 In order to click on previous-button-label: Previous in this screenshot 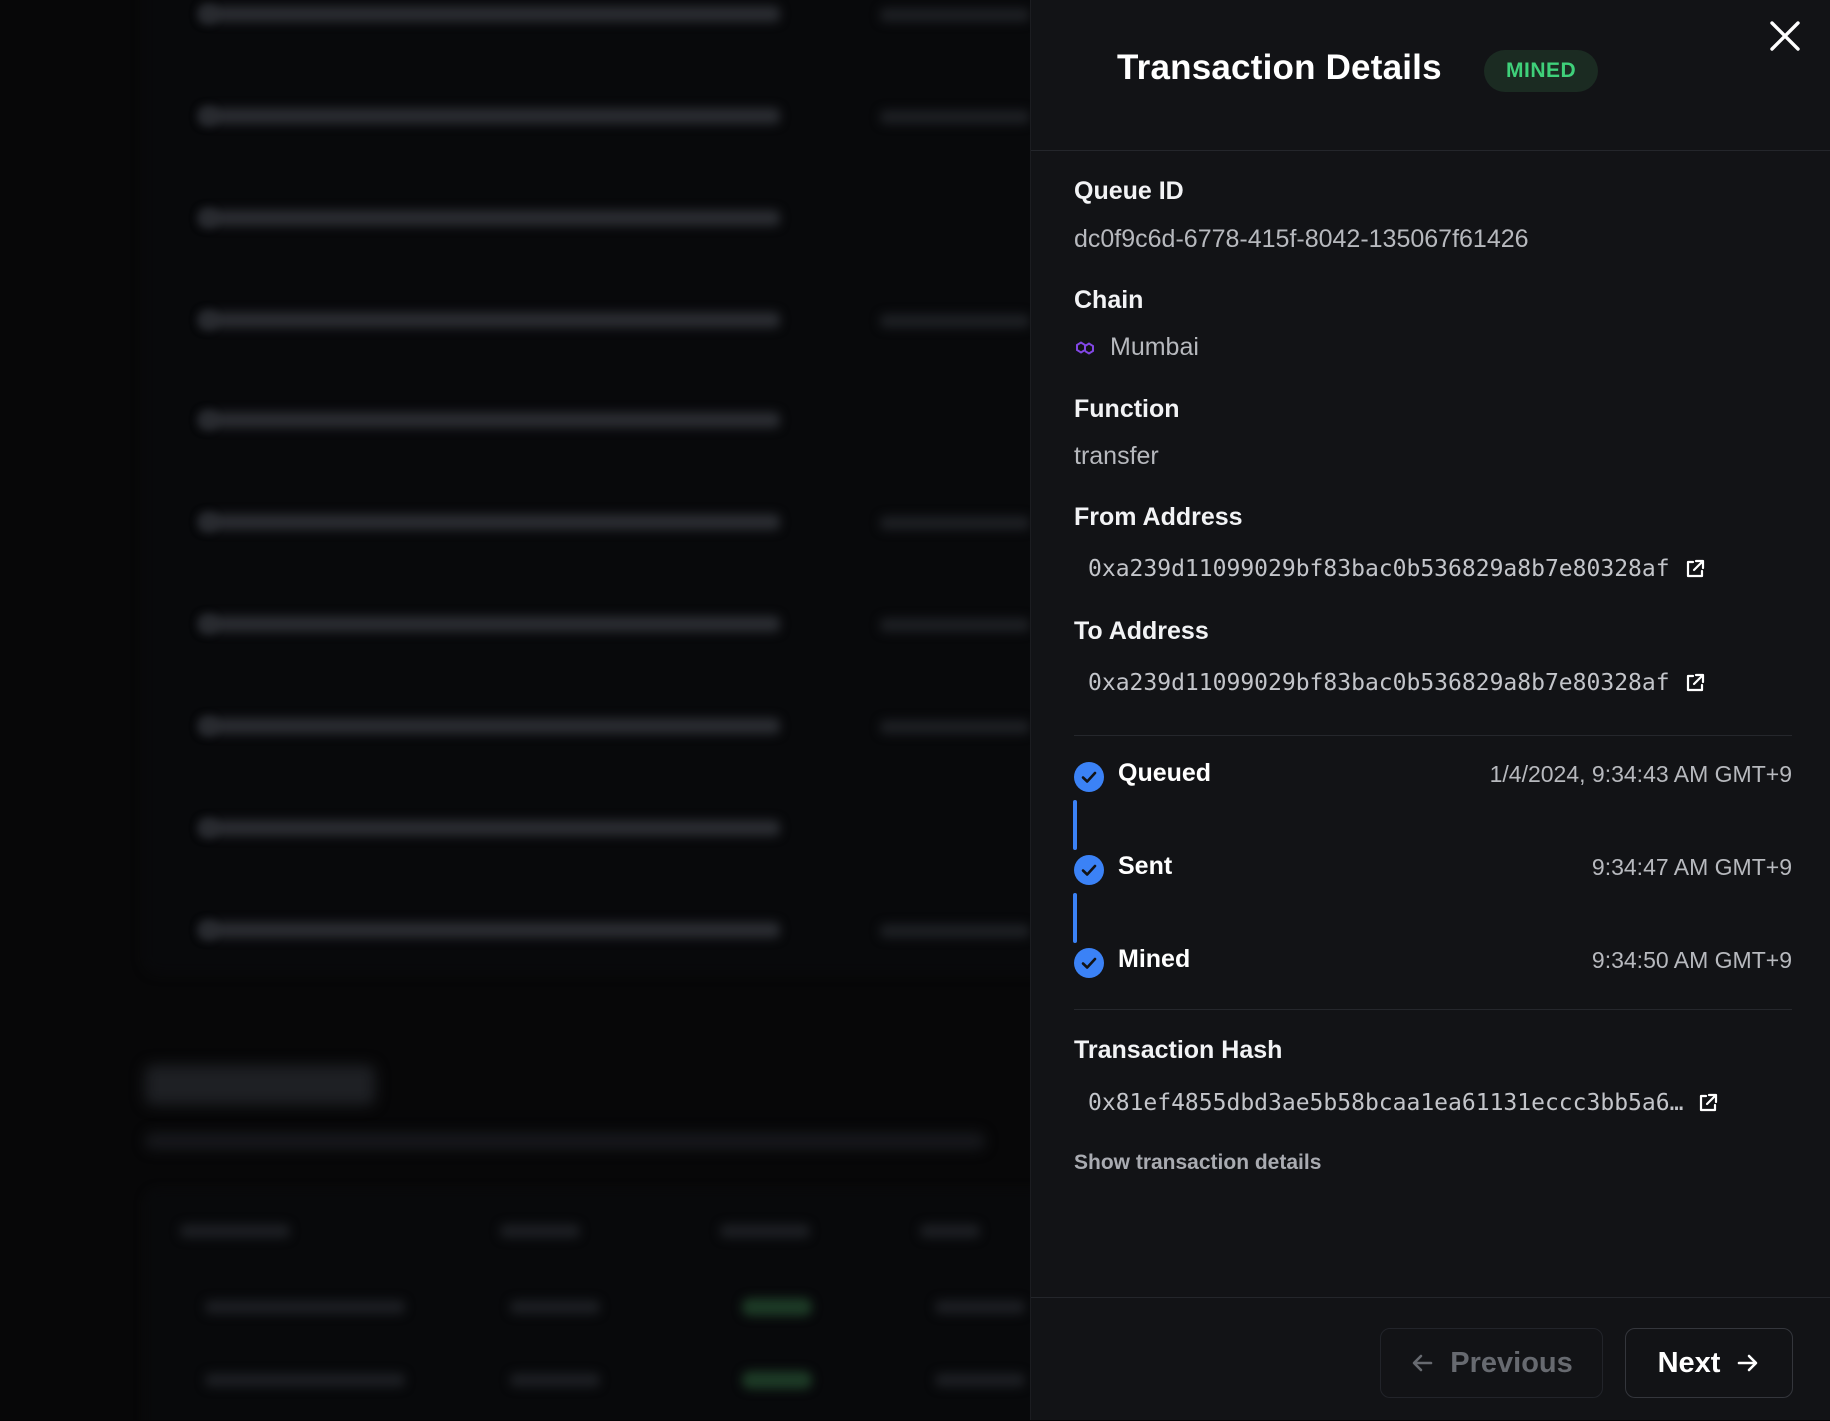, I will do `click(1511, 1362)`.